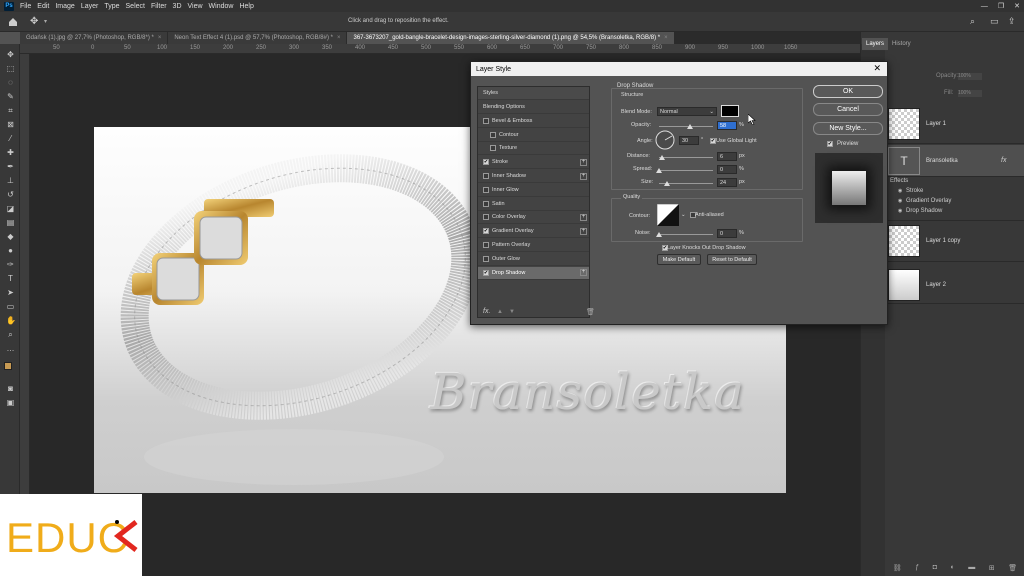  I want to click on cancel-button: Cancel, so click(848, 109).